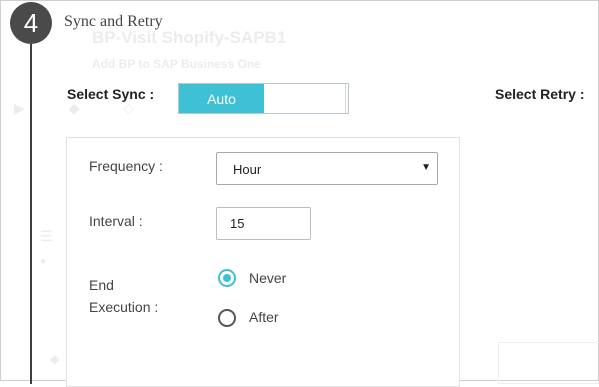 The width and height of the screenshot is (599, 387). I want to click on never-radio-label: Never, so click(267, 278).